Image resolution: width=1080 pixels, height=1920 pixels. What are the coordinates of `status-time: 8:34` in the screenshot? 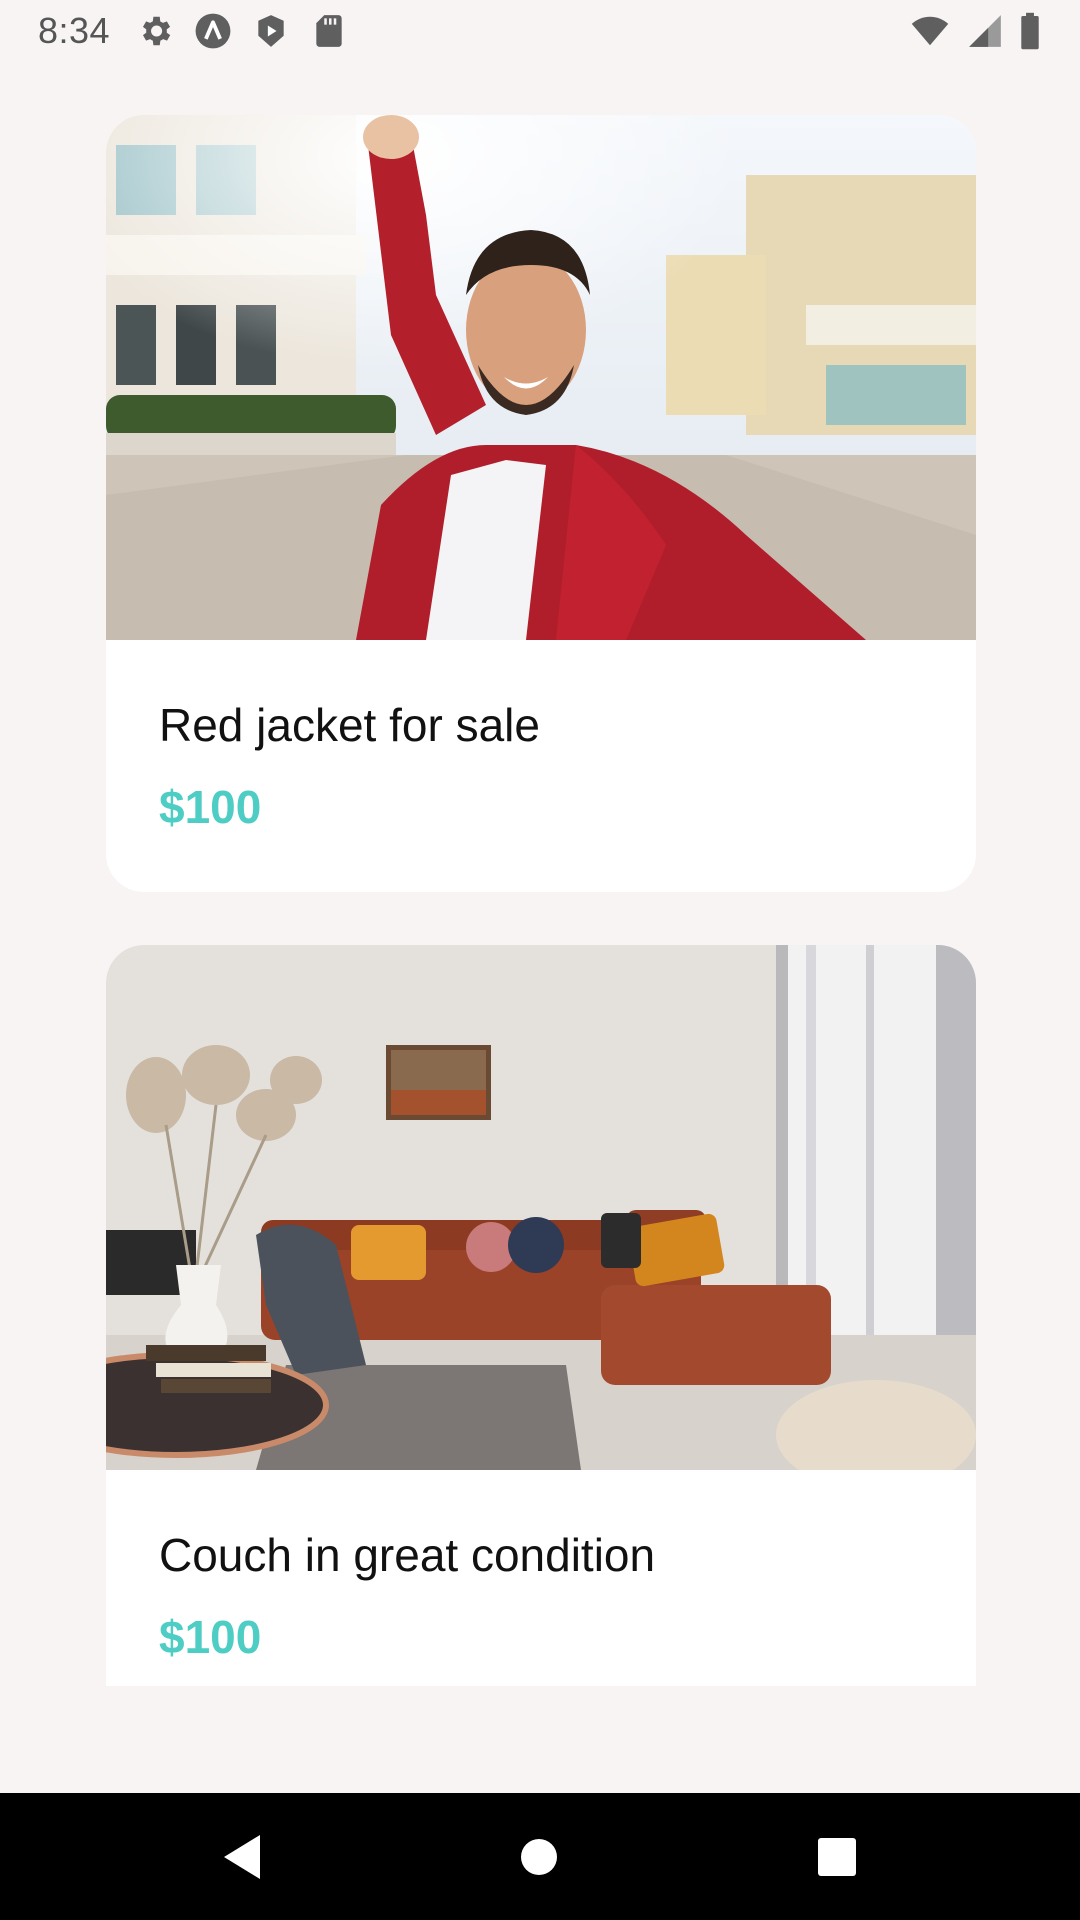 It's located at (74, 30).